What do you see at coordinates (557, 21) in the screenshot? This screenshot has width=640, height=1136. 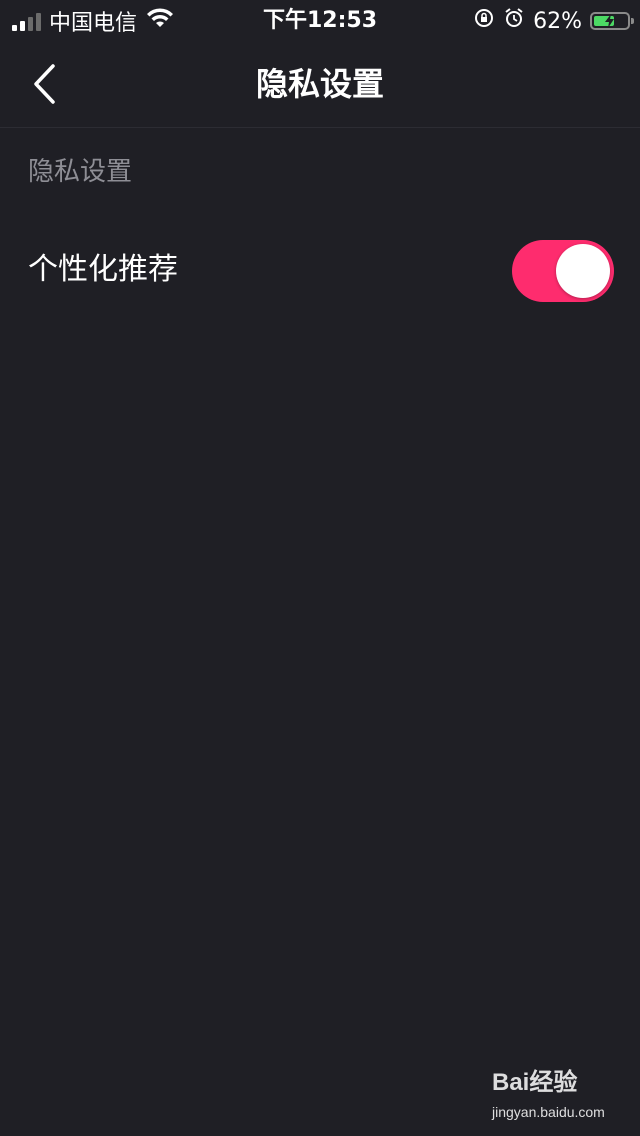 I see `battery-percent: 62%` at bounding box center [557, 21].